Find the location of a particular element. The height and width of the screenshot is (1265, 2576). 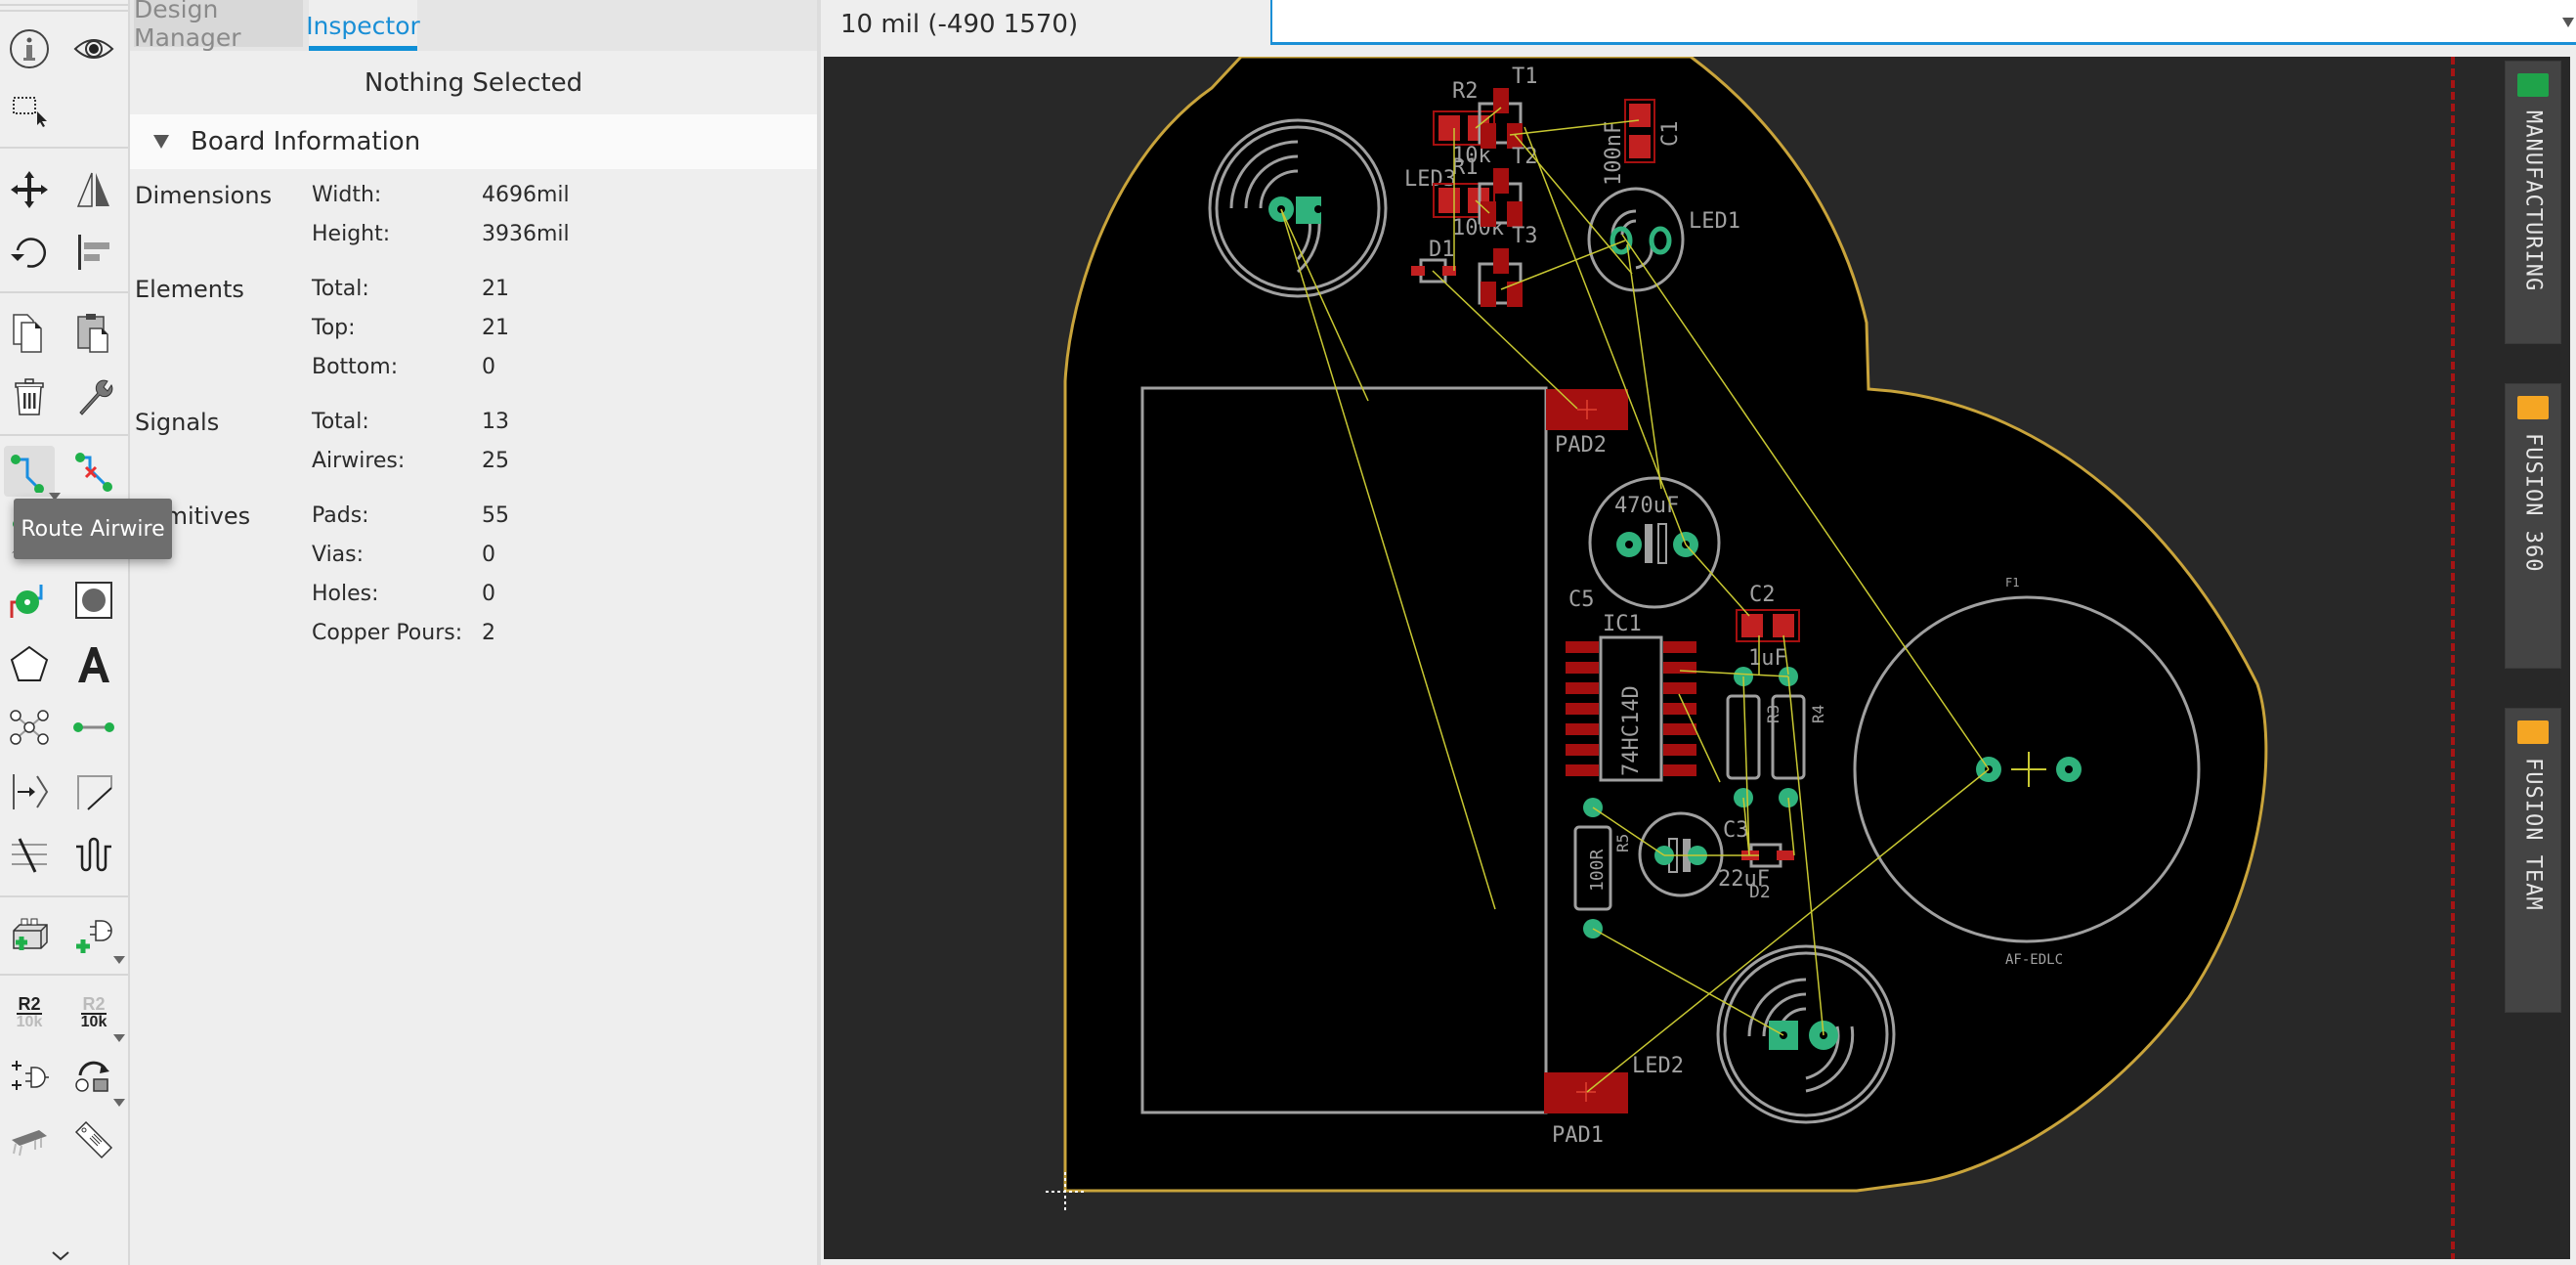

paste-button is located at coordinates (94, 332).